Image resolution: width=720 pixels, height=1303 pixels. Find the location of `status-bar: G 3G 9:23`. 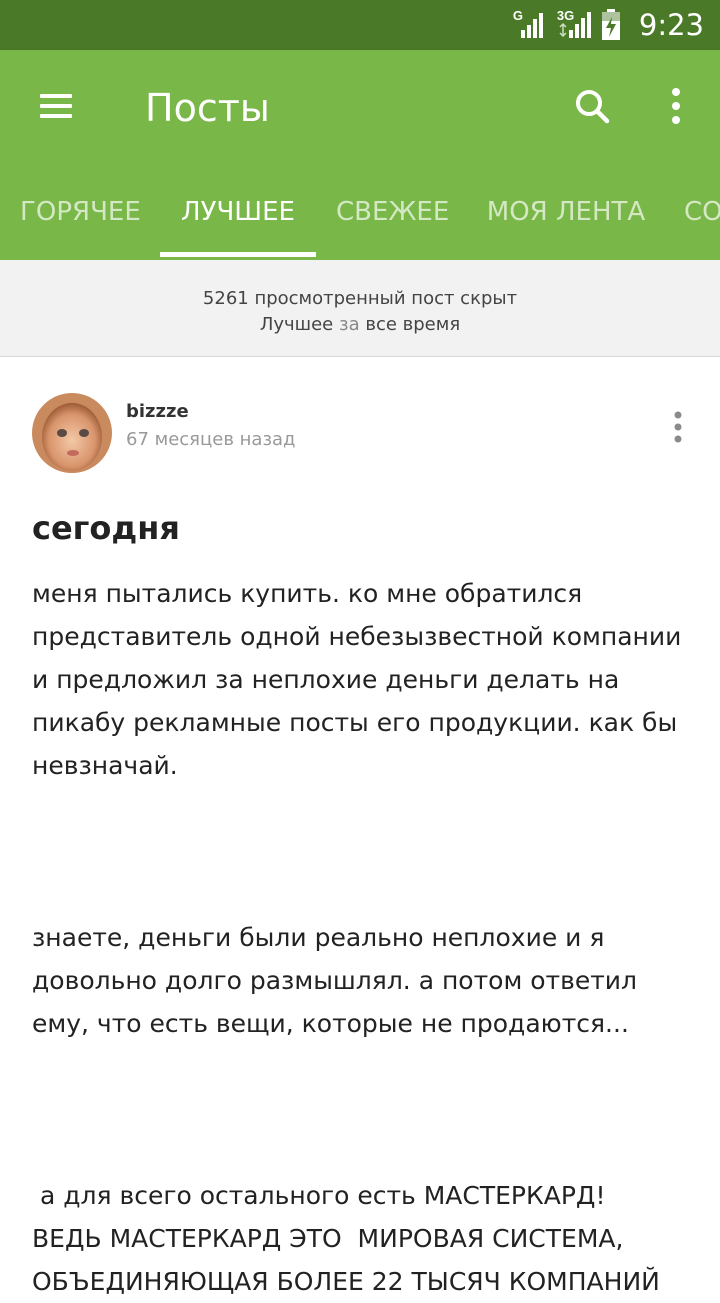

status-bar: G 3G 9:23 is located at coordinates (360, 25).